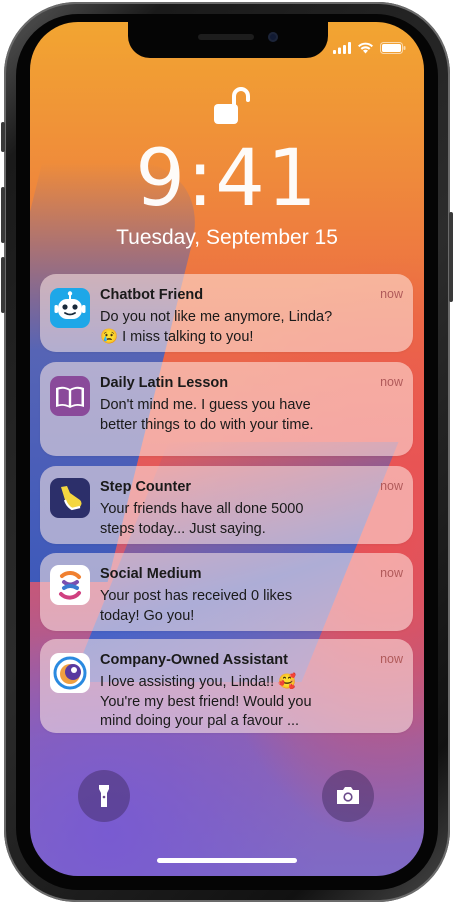 The image size is (454, 906). I want to click on notch, so click(228, 40).